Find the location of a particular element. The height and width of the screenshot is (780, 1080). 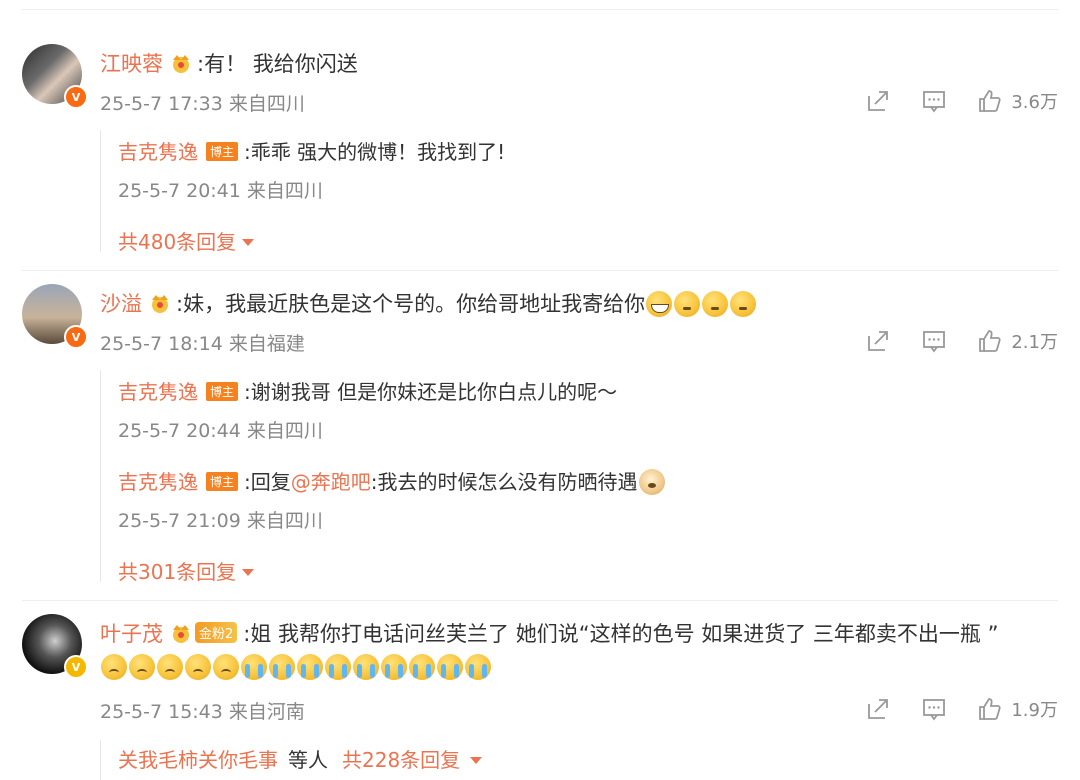

comment-timestamp: 25-5-7 18:14 来自福建 is located at coordinates (202, 344).